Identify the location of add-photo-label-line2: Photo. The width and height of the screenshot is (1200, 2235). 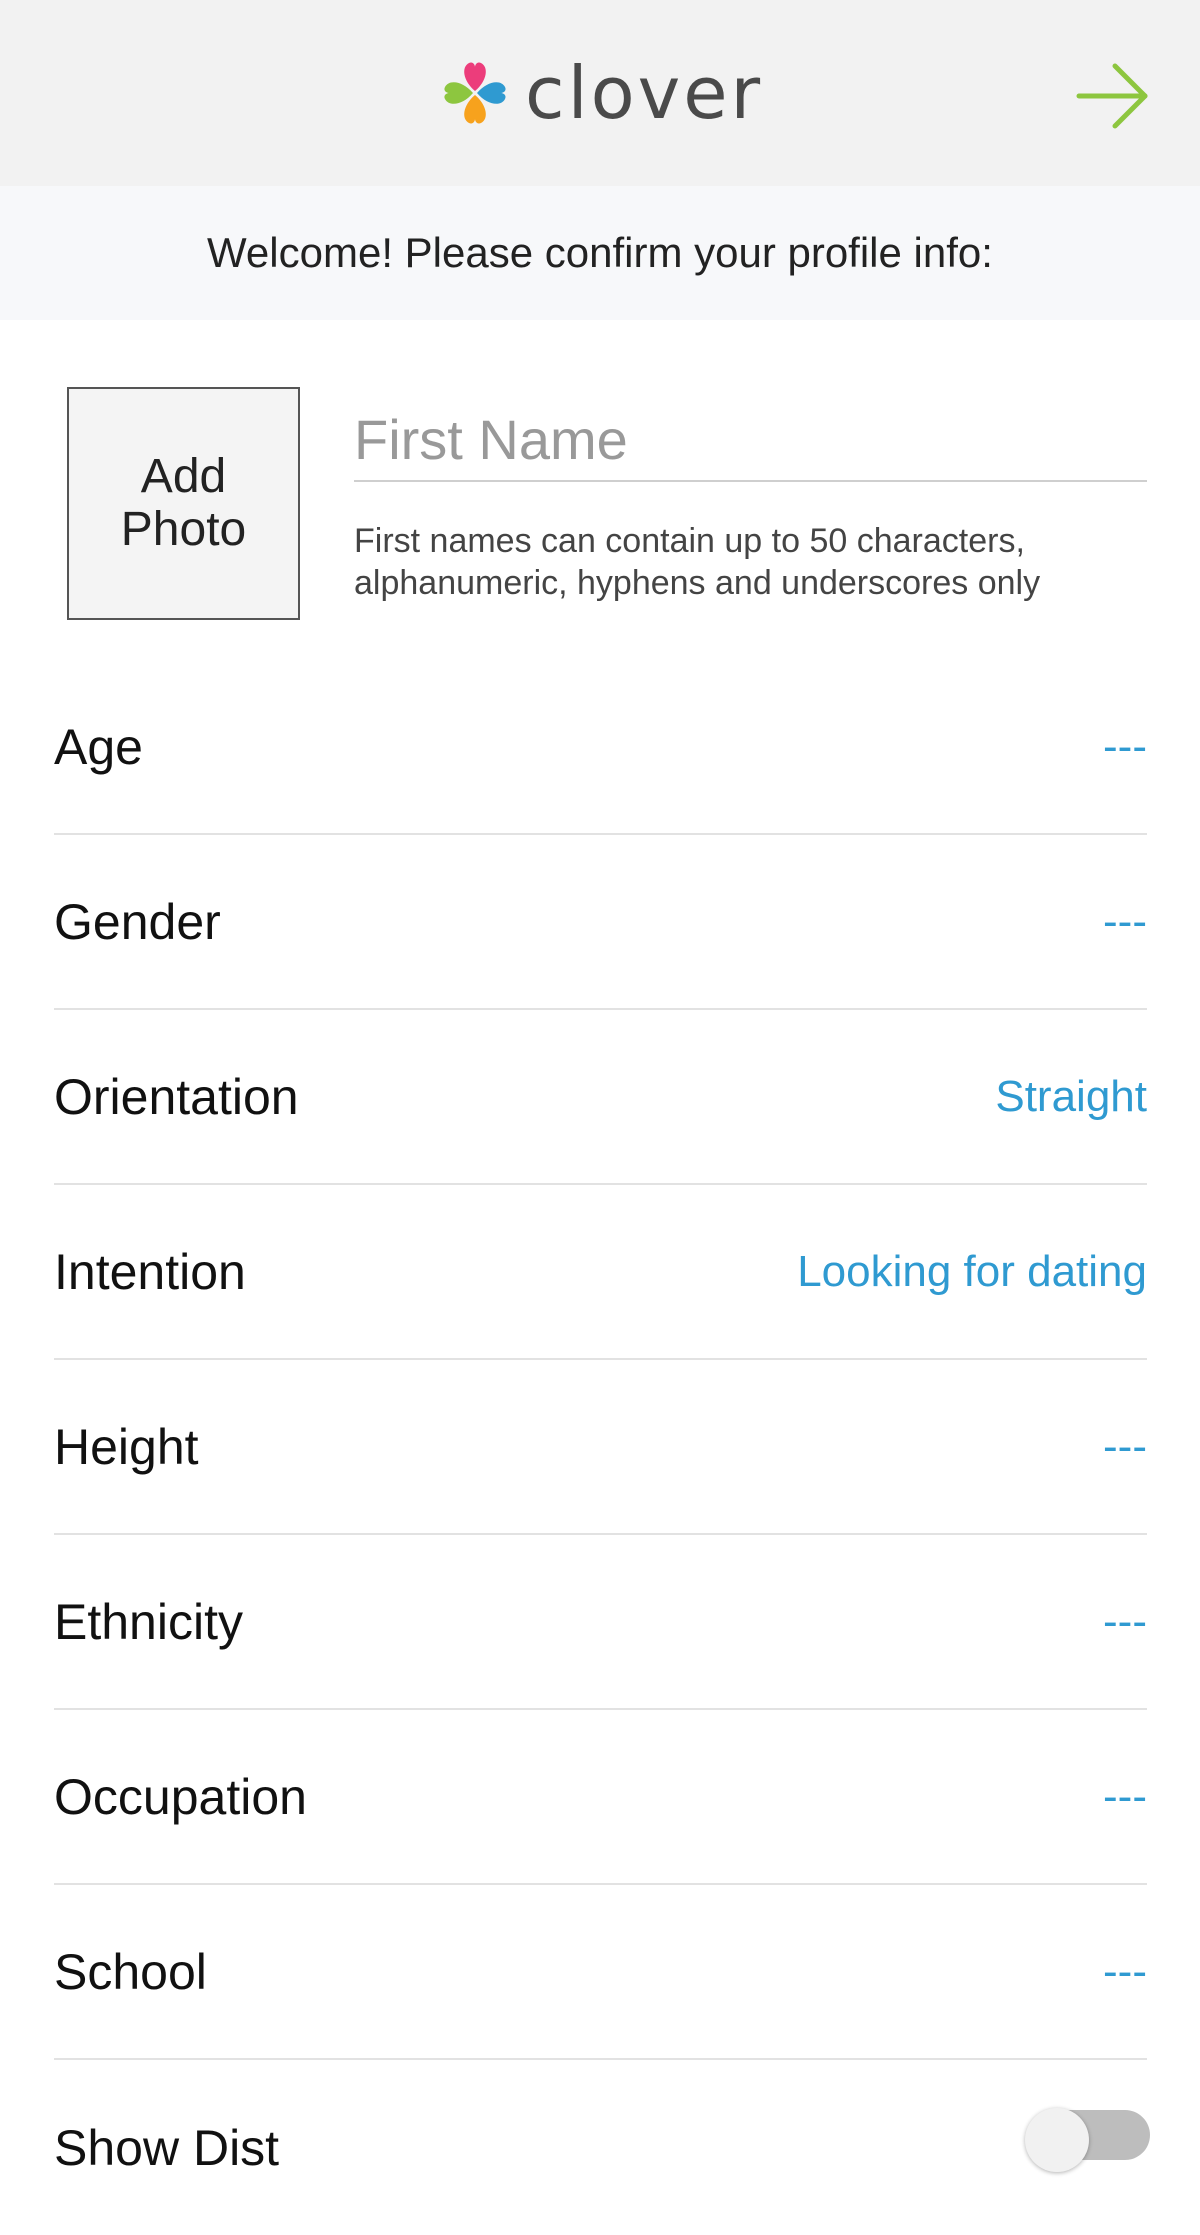
(183, 529).